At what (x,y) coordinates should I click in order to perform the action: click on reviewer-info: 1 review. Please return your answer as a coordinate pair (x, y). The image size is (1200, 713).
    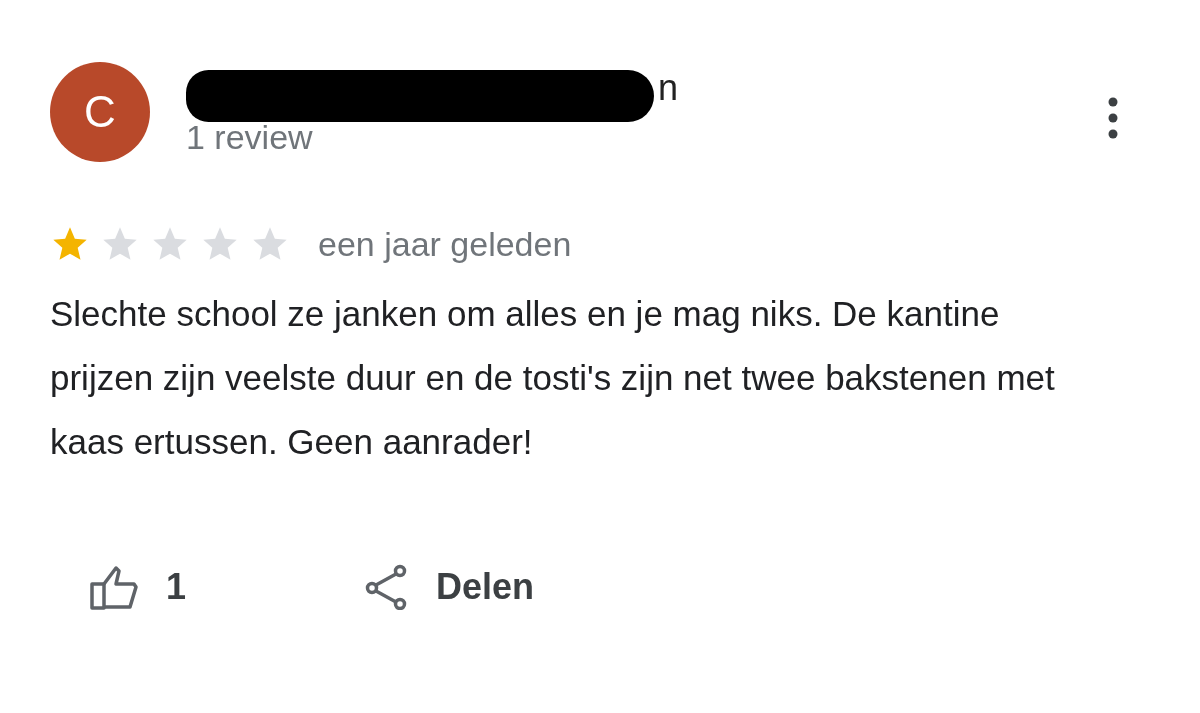
    Looking at the image, I should click on (250, 137).